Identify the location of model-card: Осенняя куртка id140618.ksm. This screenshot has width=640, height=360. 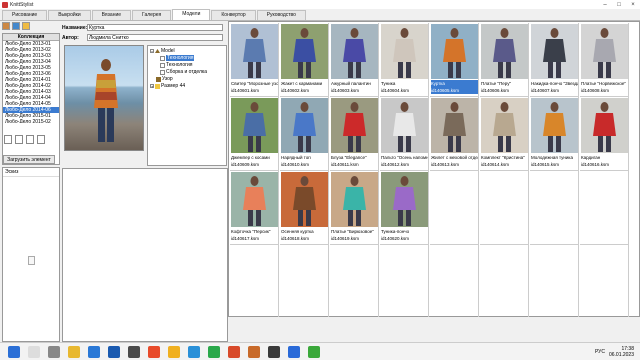
(304, 208).